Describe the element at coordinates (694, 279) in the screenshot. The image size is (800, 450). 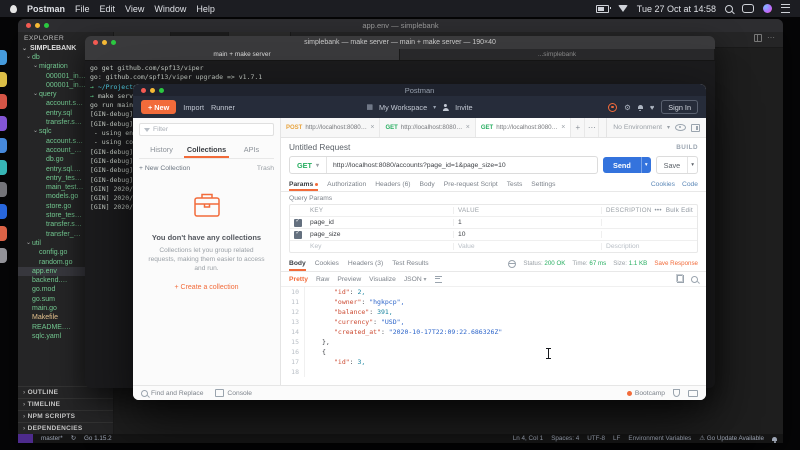
I see `search-response-icon` at that location.